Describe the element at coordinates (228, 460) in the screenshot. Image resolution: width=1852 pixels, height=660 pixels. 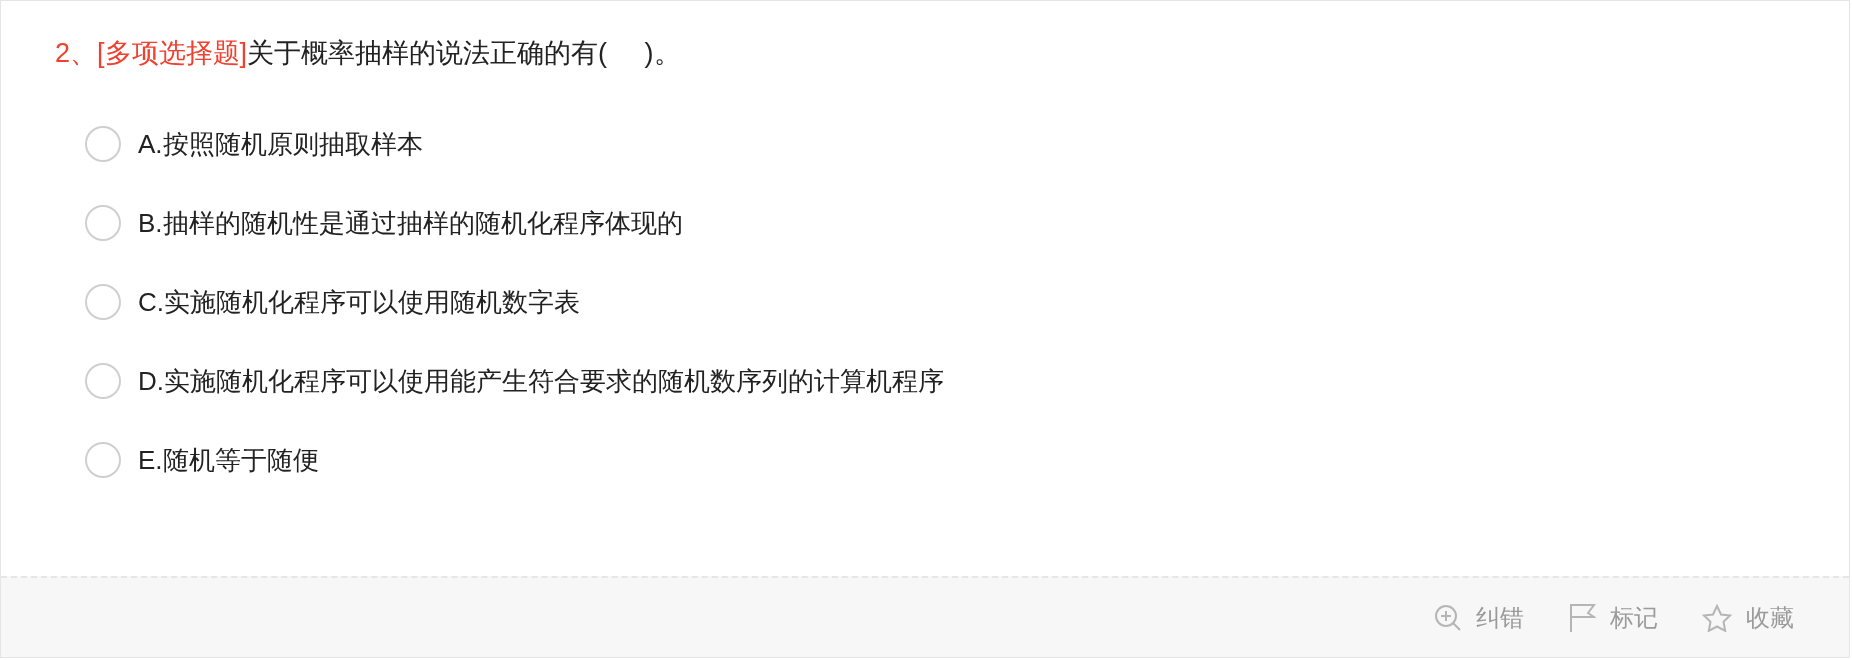
I see `option-label: E.随机等于随便` at that location.